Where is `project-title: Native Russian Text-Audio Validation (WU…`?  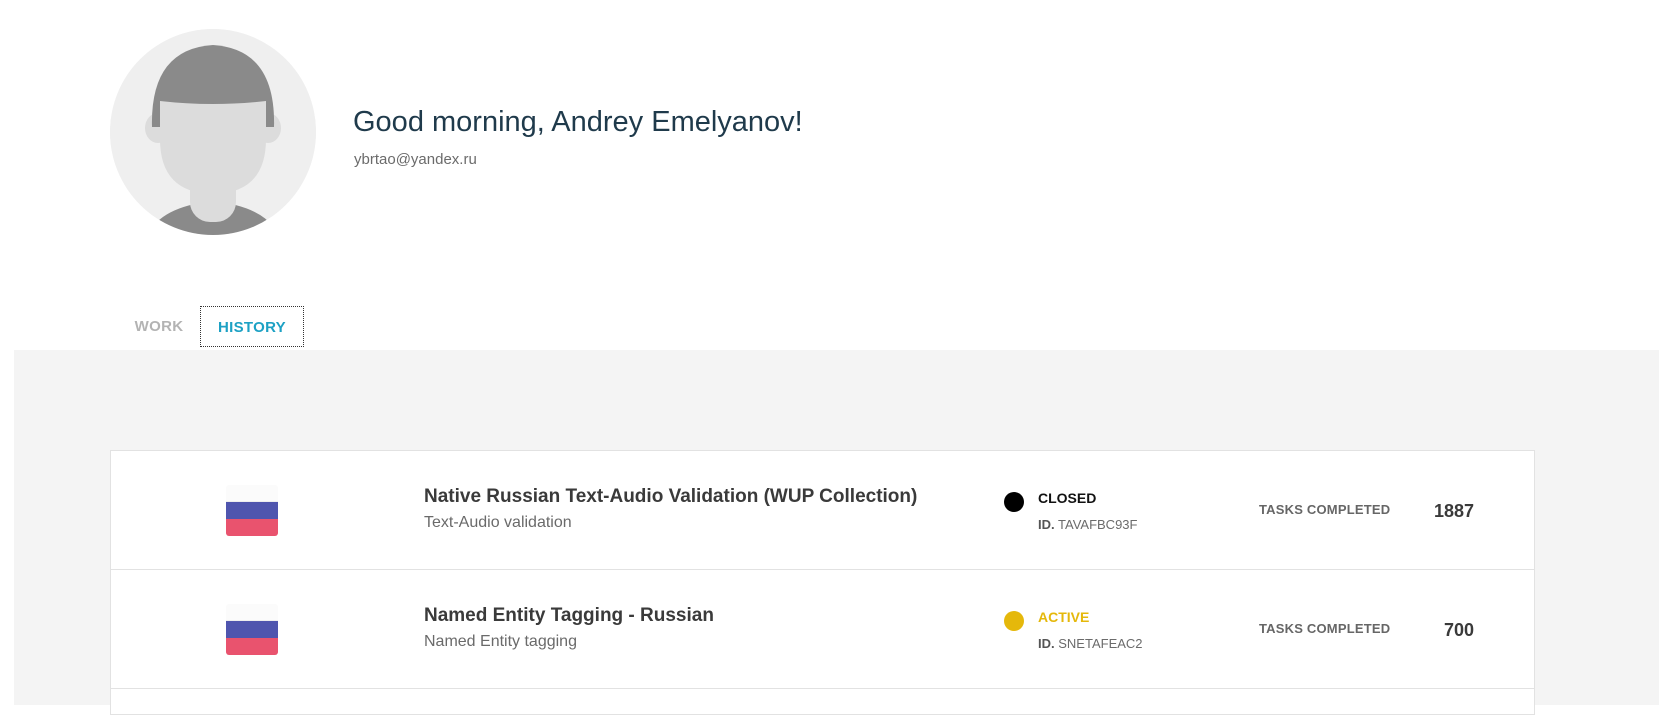
project-title: Native Russian Text-Audio Validation (WU… is located at coordinates (670, 497).